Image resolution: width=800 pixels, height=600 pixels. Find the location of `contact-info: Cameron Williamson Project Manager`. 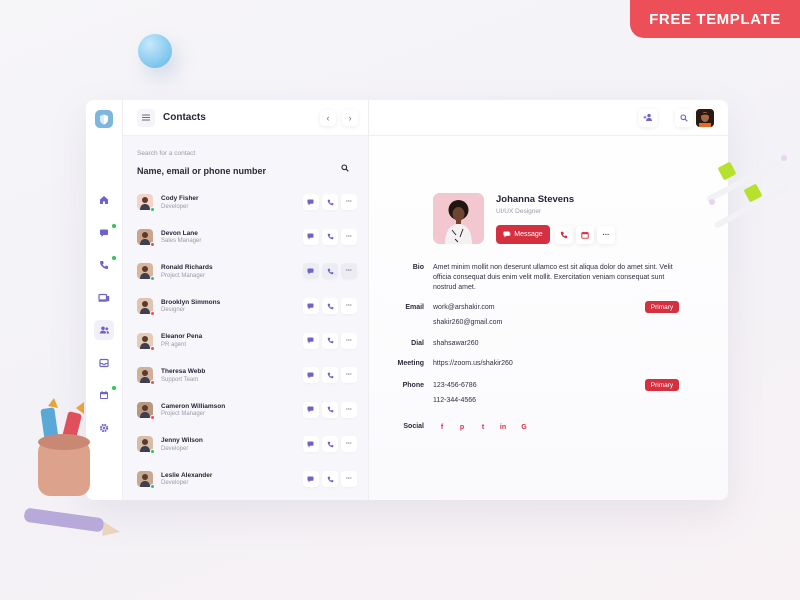

contact-info: Cameron Williamson Project Manager is located at coordinates (230, 410).